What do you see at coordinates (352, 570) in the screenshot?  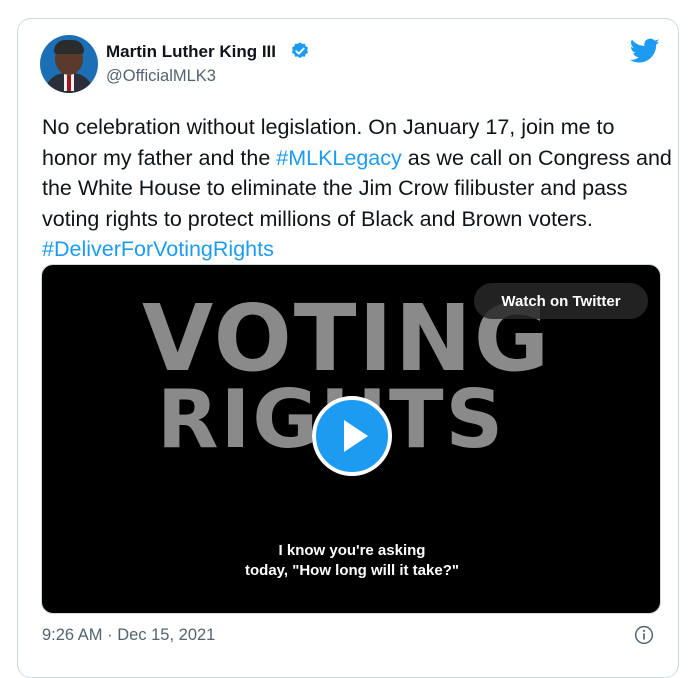 I see `video-caption-line-2: today, "How long will it take?"` at bounding box center [352, 570].